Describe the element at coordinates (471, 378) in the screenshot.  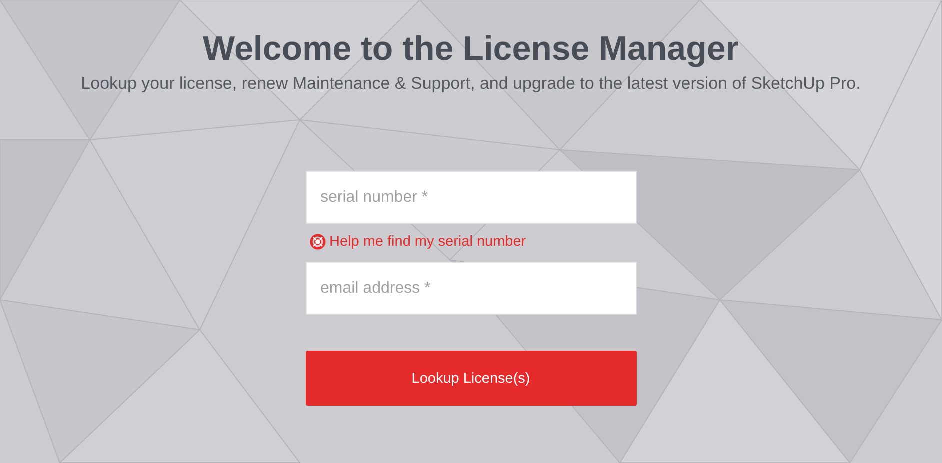
I see `lookup-license-button: Lookup License(s)` at that location.